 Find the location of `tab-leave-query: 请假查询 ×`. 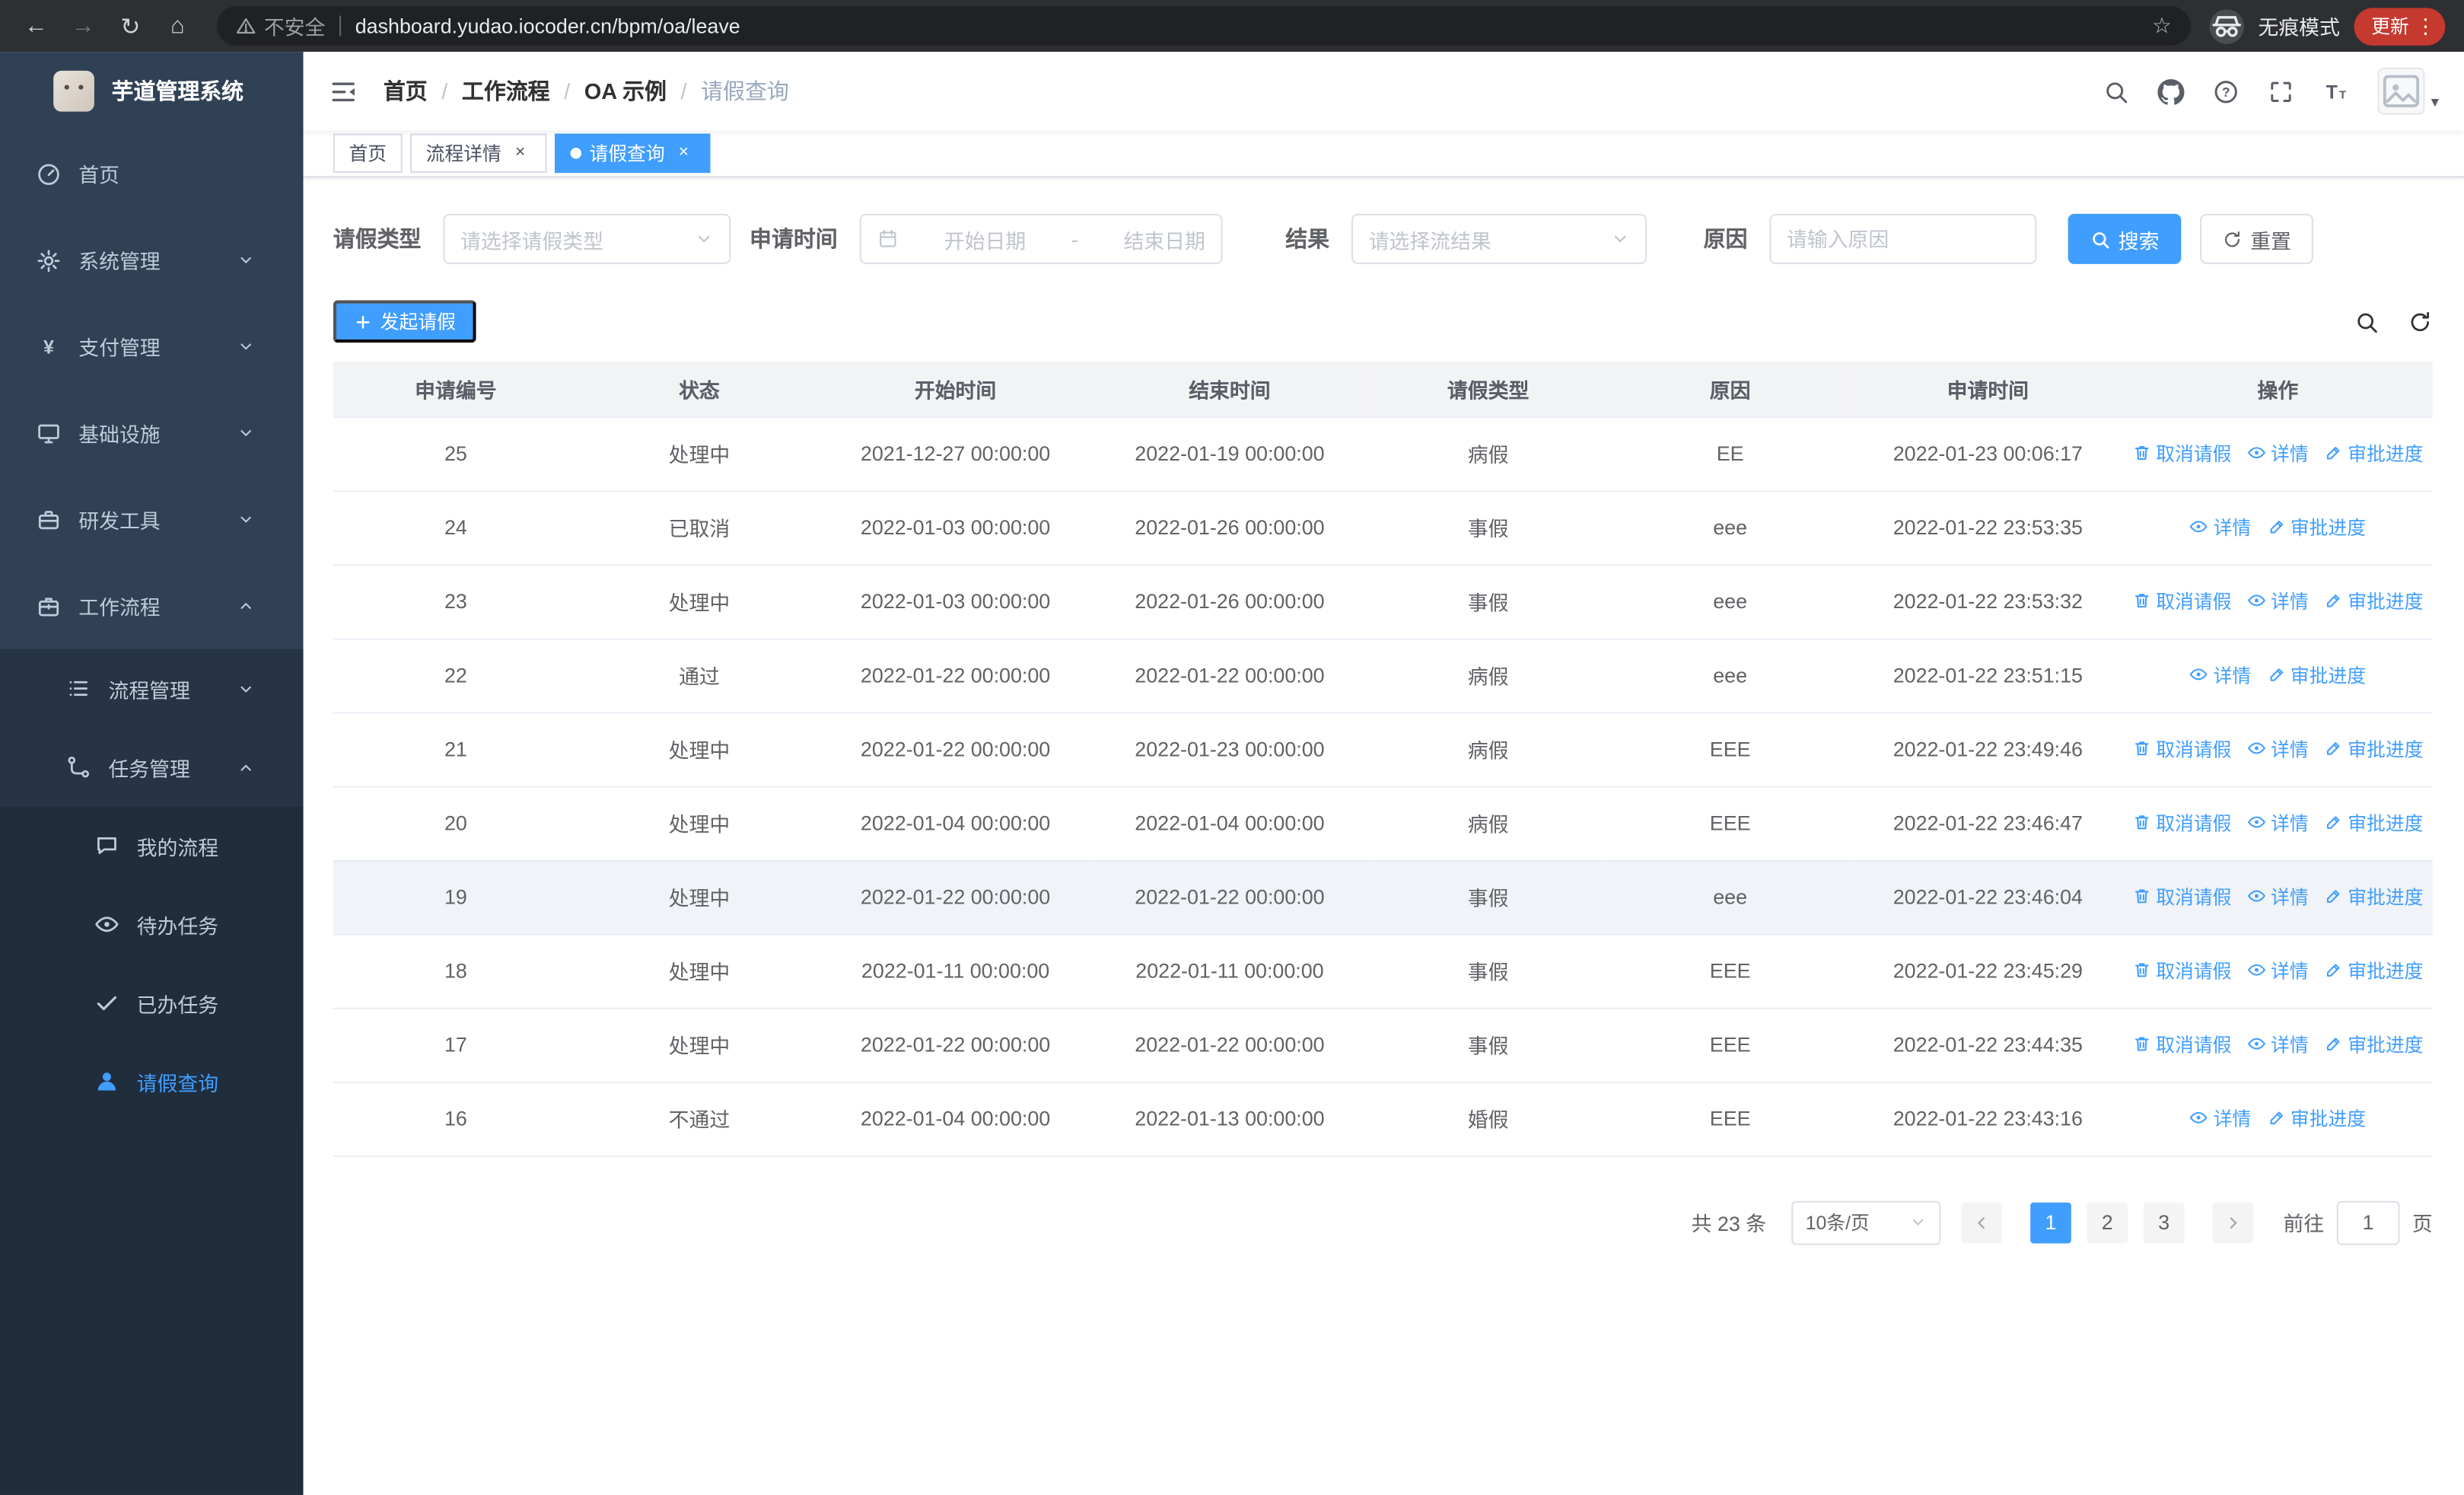

tab-leave-query: 请假查询 × is located at coordinates (633, 153).